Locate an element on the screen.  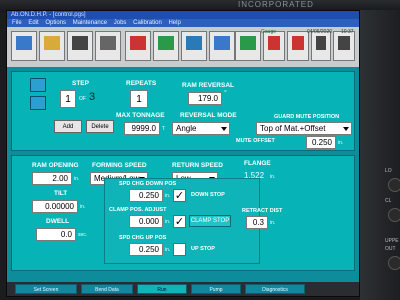
step-down-arrow is located at coordinates (38, 103).